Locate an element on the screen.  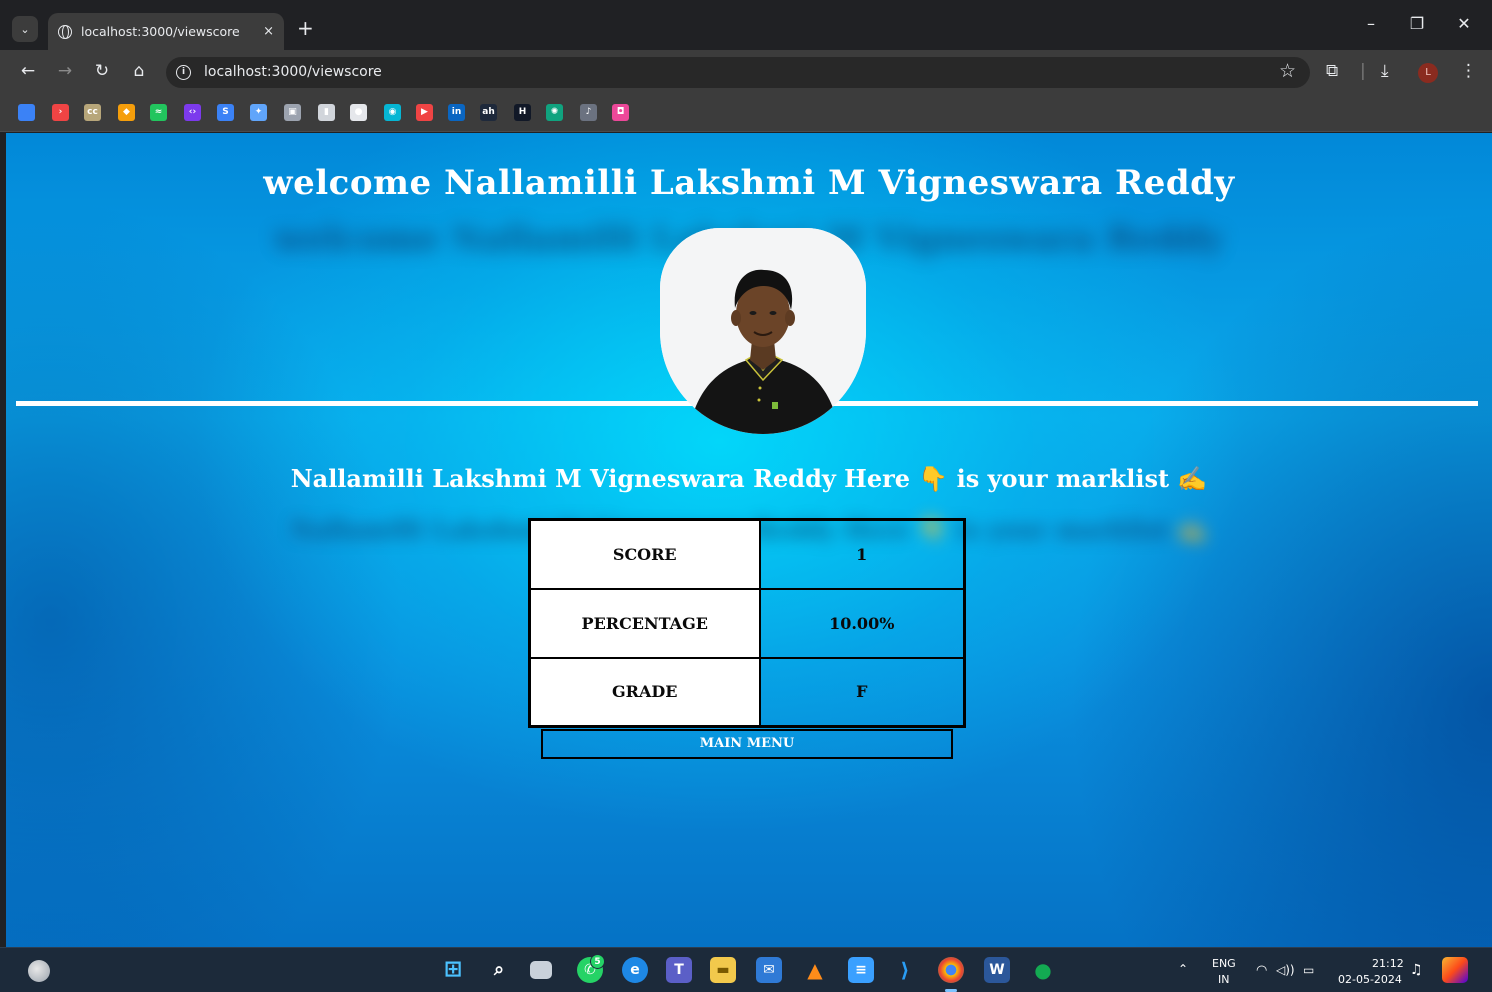
bookmark-10-icon: ▮ is located at coordinates (326, 112).